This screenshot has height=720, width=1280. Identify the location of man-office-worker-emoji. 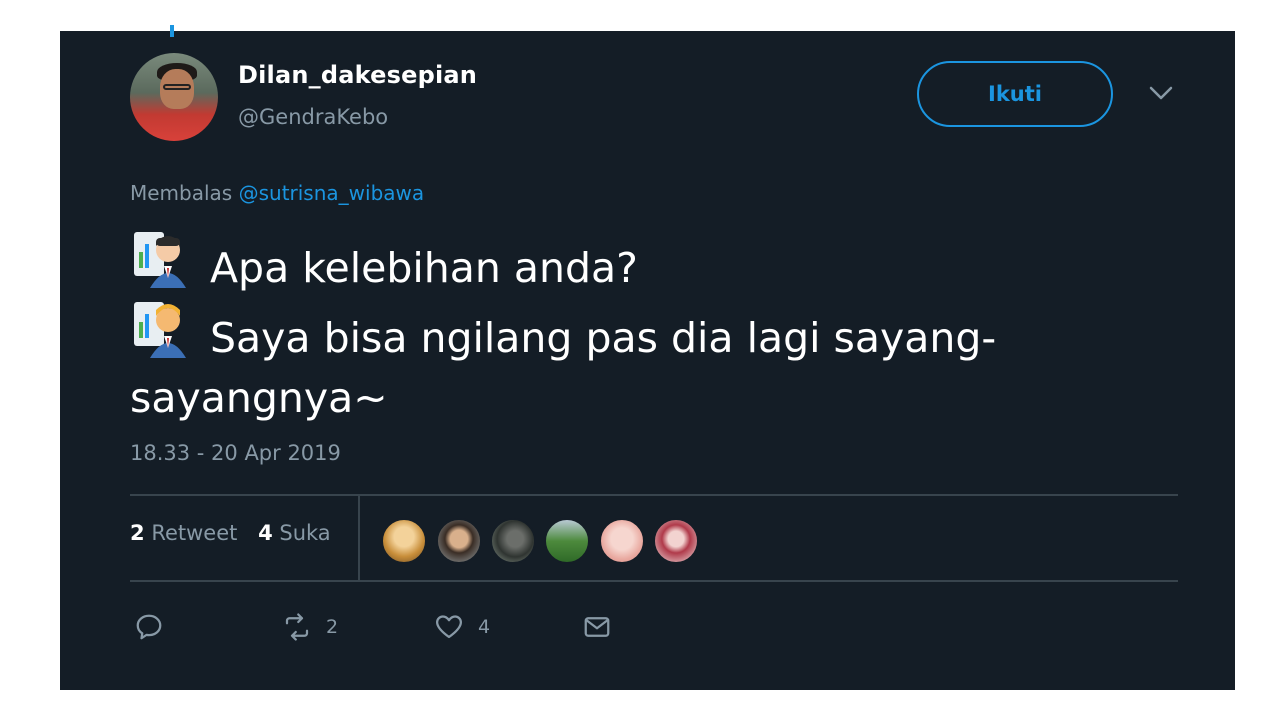
(162, 258).